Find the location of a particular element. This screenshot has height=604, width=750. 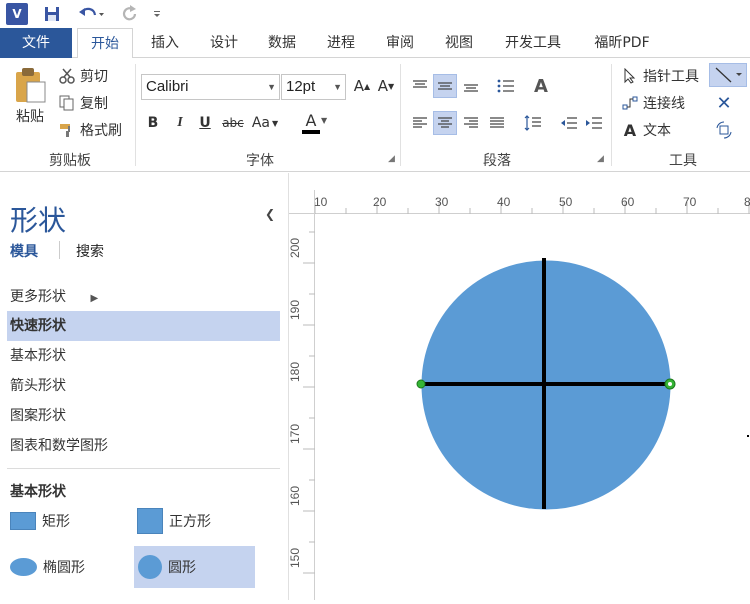

pointer-tool-button: 指针工具 is located at coordinates (659, 76).